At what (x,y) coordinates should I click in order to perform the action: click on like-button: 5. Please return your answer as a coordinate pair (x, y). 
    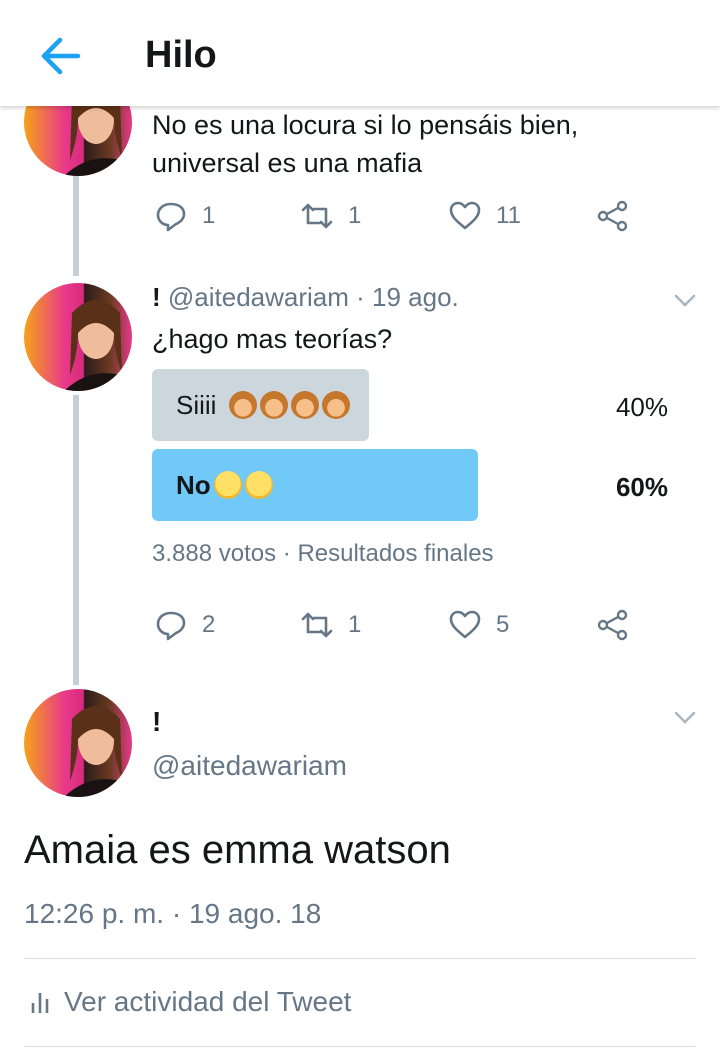
    Looking at the image, I should click on (478, 625).